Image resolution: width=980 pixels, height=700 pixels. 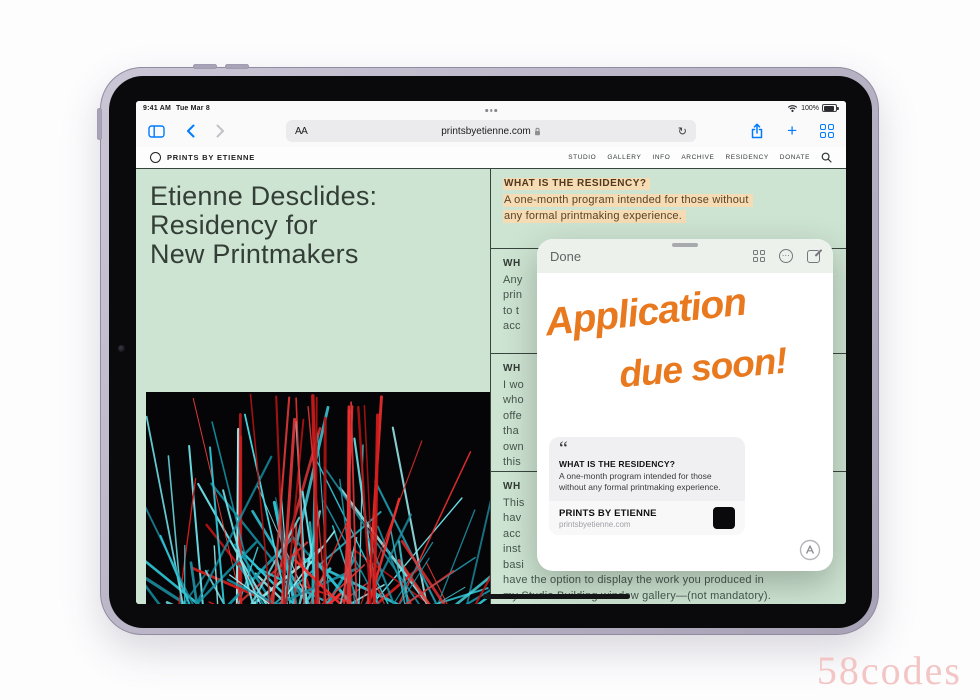 I want to click on lock-icon, so click(x=537, y=131).